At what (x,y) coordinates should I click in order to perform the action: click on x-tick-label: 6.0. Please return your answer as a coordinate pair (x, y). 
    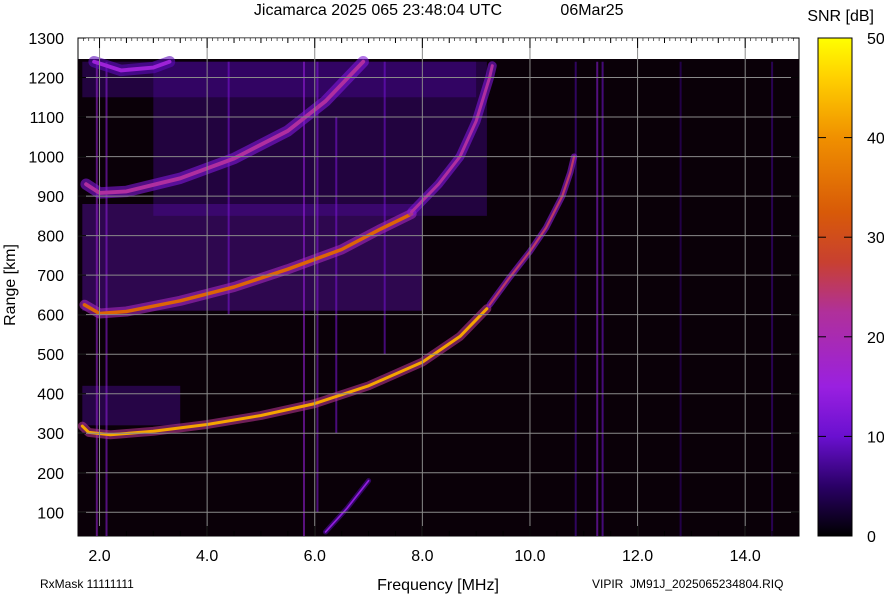
    Looking at the image, I should click on (315, 556).